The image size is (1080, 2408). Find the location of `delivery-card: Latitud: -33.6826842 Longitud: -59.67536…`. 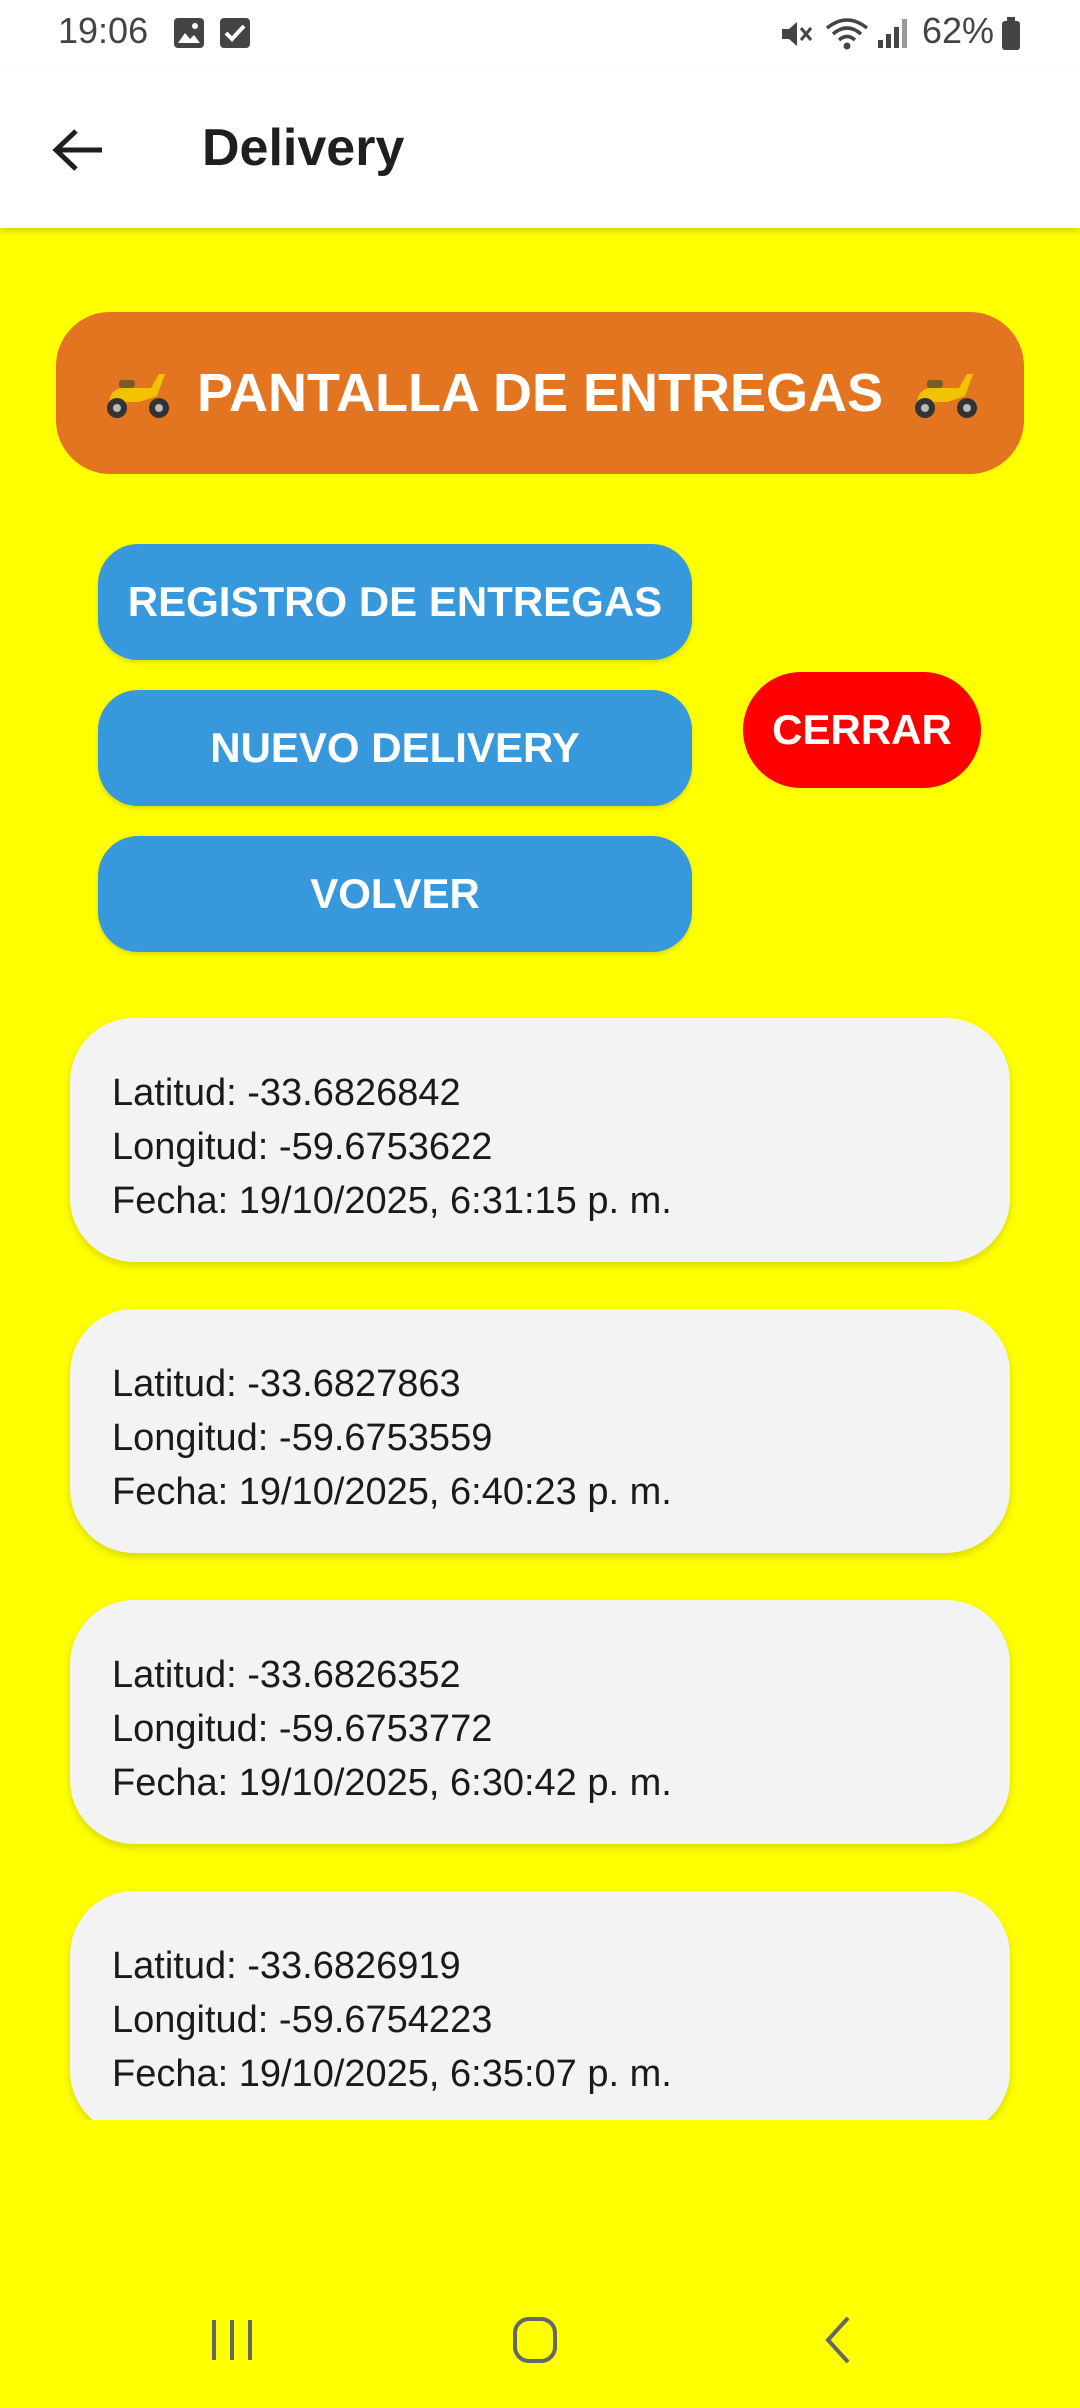

delivery-card: Latitud: -33.6826842 Longitud: -59.67536… is located at coordinates (540, 1140).